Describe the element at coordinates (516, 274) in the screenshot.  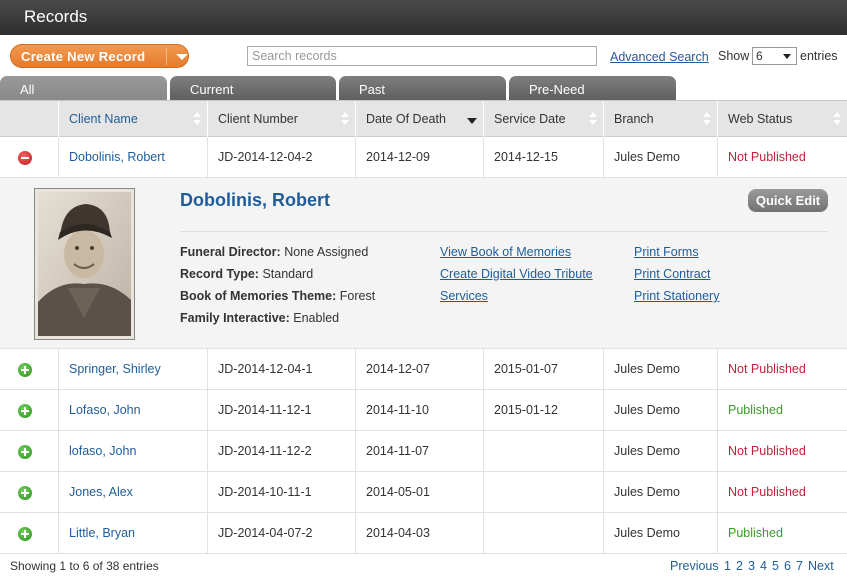
I see `create-digital-video-tribute-link: Create Digital Video Tribute` at that location.